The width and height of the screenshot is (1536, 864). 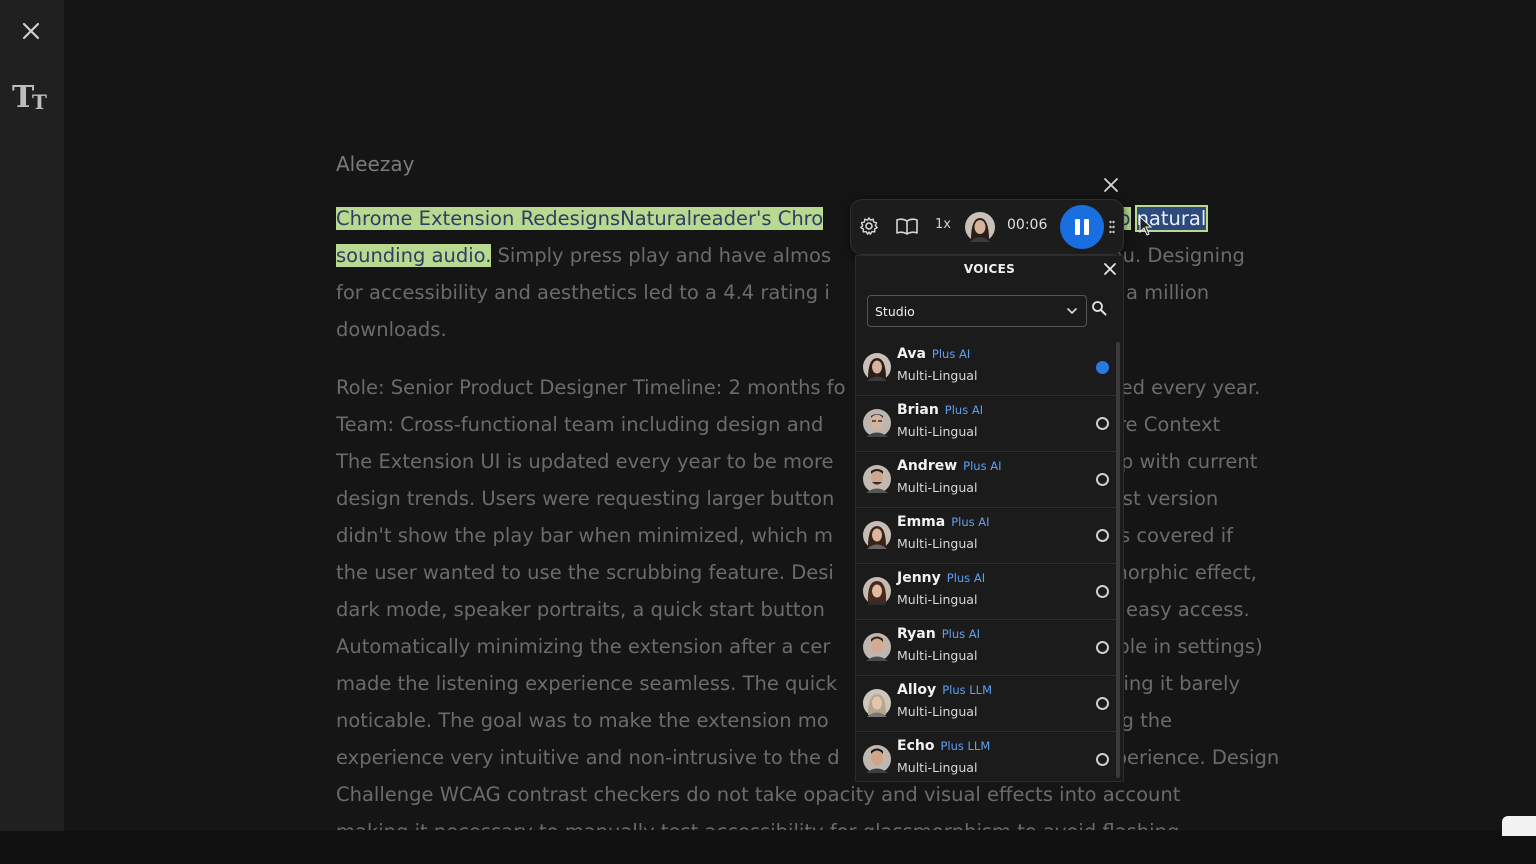 What do you see at coordinates (1099, 308) in the screenshot?
I see `search-icon` at bounding box center [1099, 308].